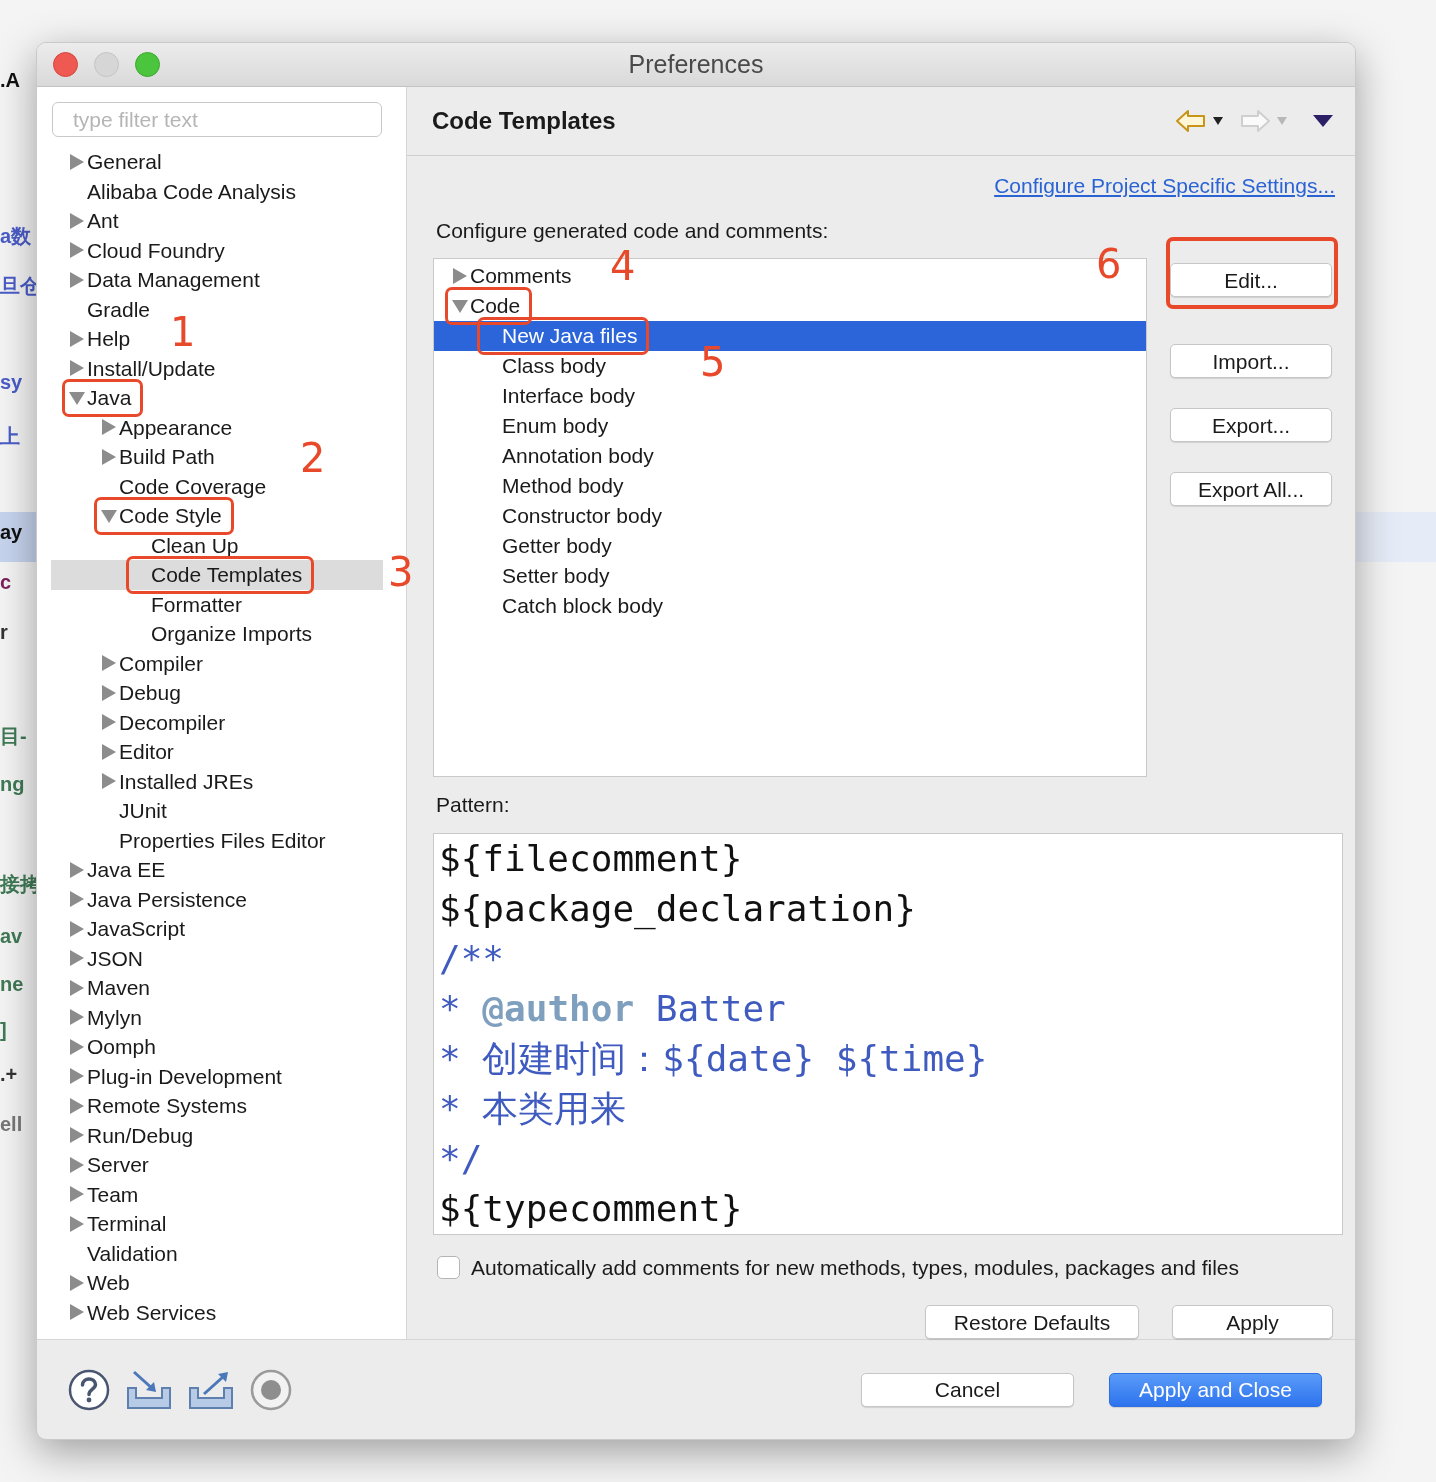 The image size is (1436, 1482). Describe the element at coordinates (181, 191) in the screenshot. I see `tree-item: Alibaba Code Analysis` at that location.